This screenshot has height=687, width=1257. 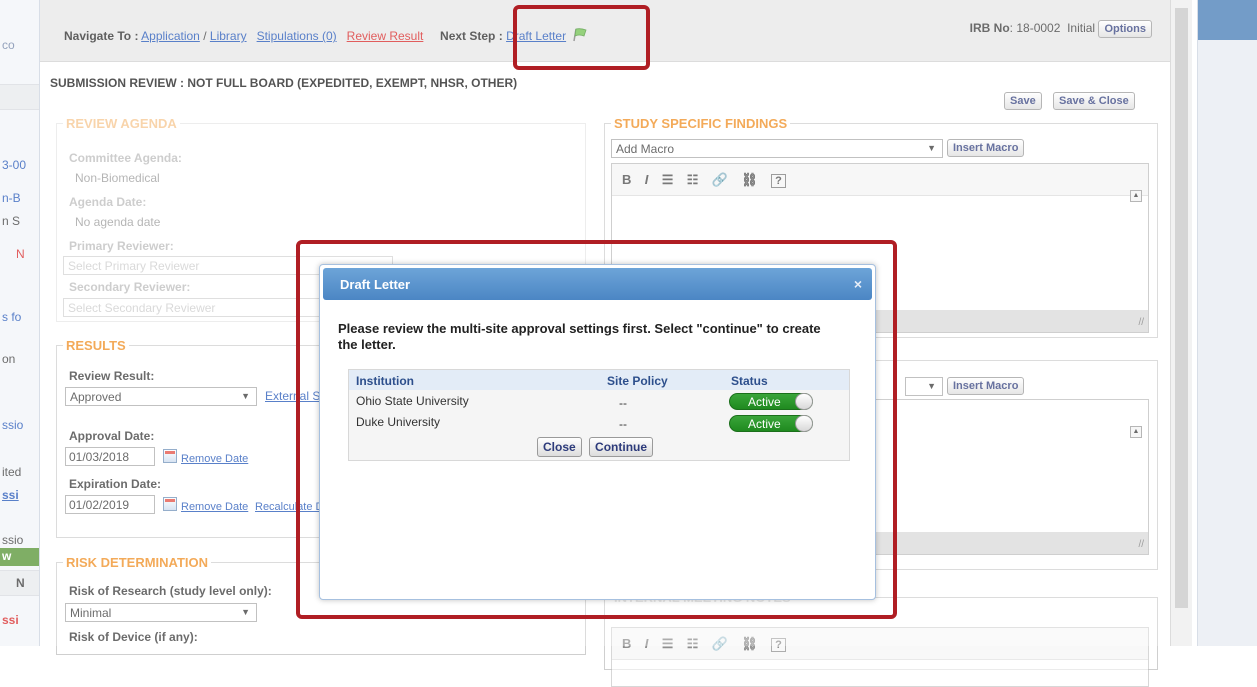 I want to click on close-button: Close, so click(x=559, y=447).